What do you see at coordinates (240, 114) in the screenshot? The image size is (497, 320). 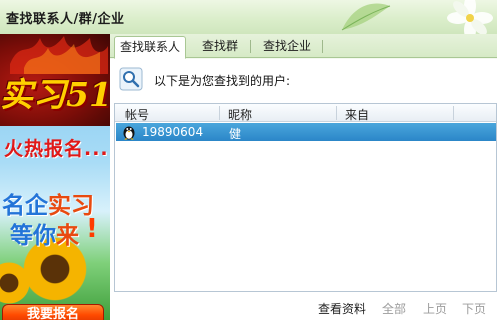 I see `column-header-nickname: 昵称` at bounding box center [240, 114].